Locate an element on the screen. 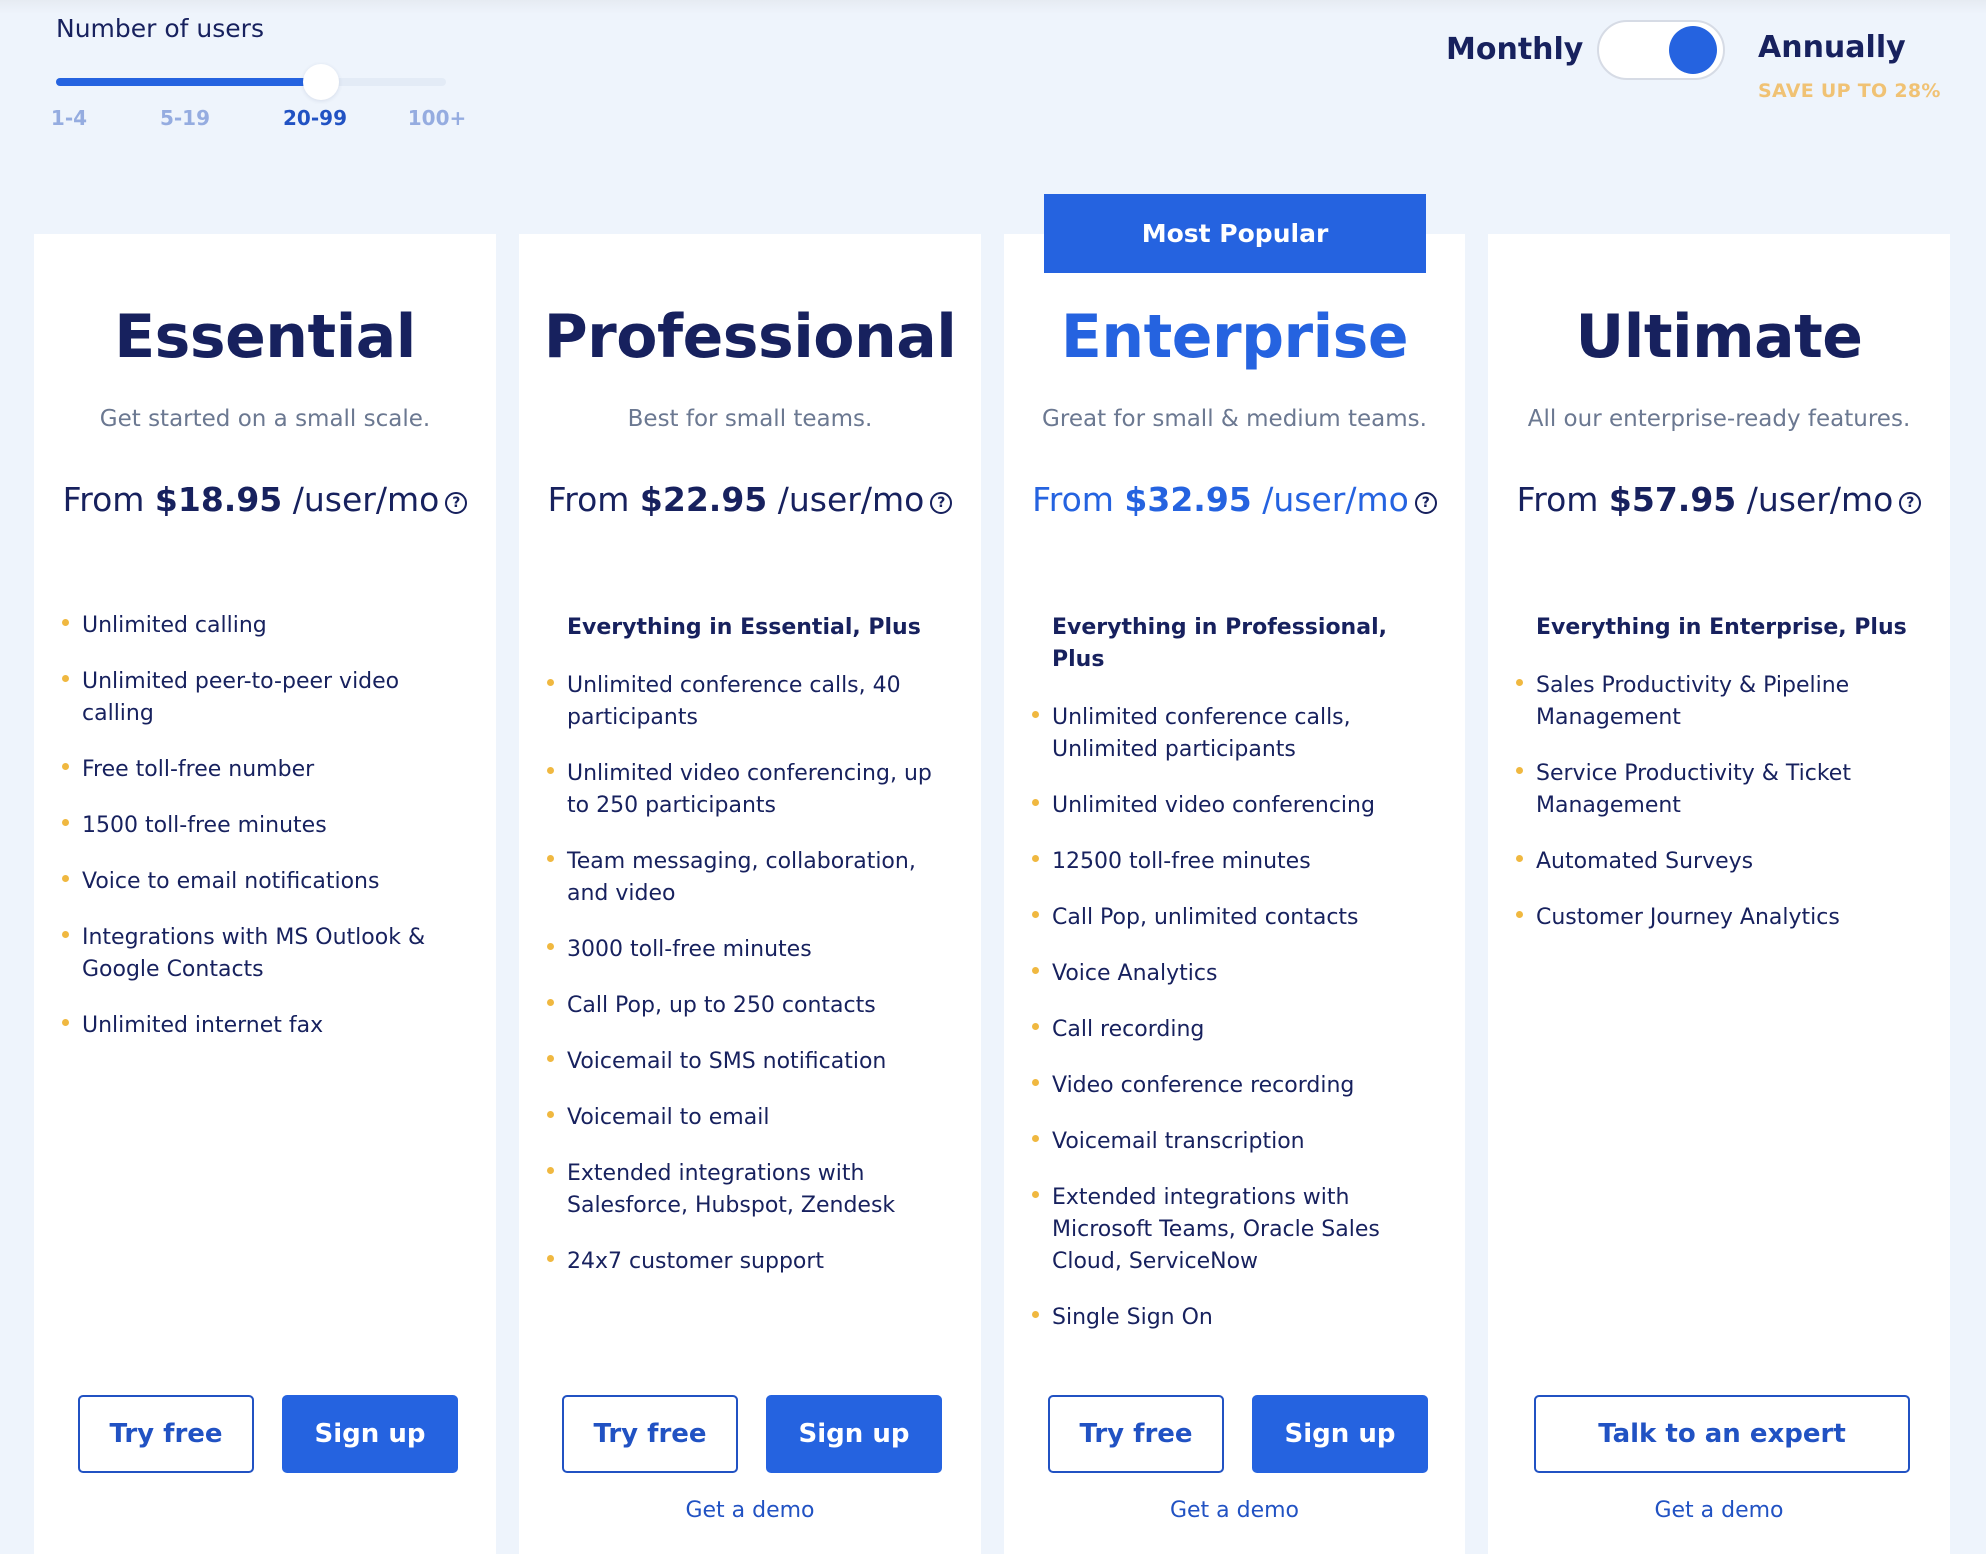 The width and height of the screenshot is (1986, 1554). feature-item: Unlimited peer-to-peer video calling is located at coordinates (264, 698).